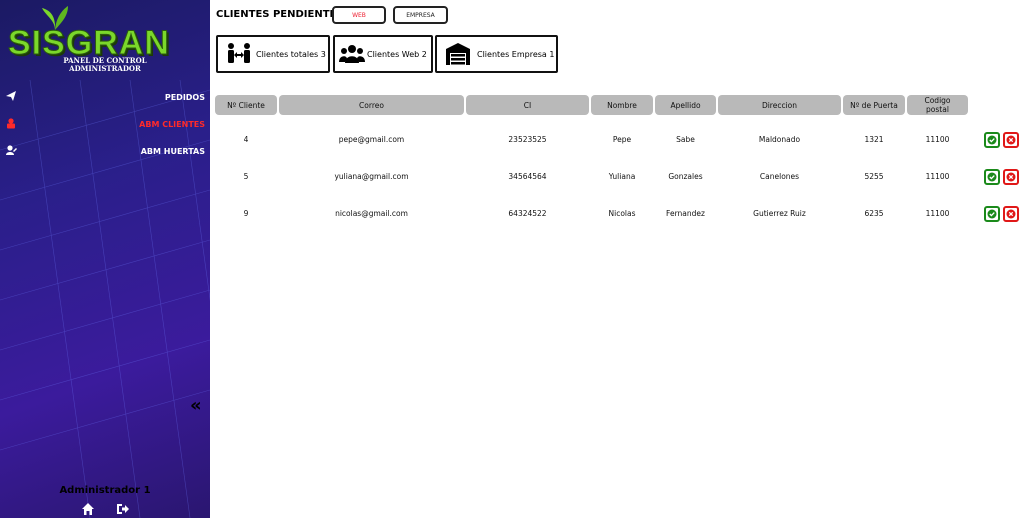 The width and height of the screenshot is (1024, 518). I want to click on role-subtitle: ADMINISTRADOR, so click(105, 68).